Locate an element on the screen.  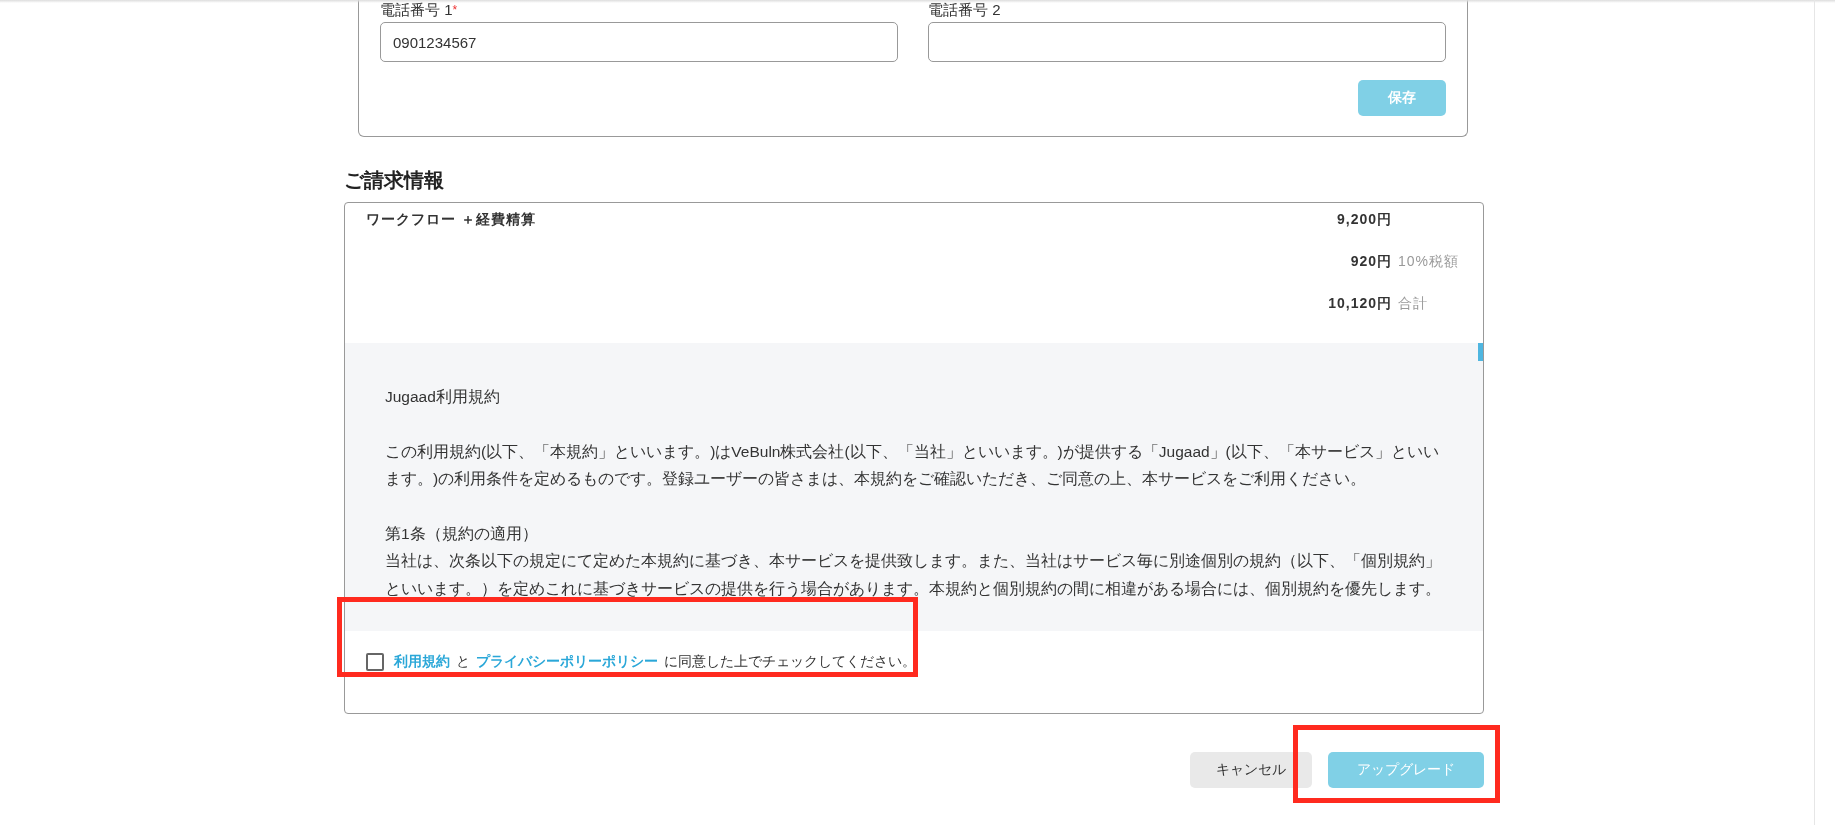
scrollbar-thumb is located at coordinates (1480, 352).